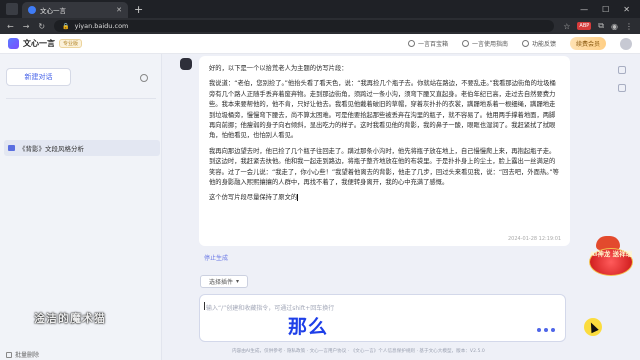 This screenshot has width=640, height=360. I want to click on right-toolbar, so click(622, 79).